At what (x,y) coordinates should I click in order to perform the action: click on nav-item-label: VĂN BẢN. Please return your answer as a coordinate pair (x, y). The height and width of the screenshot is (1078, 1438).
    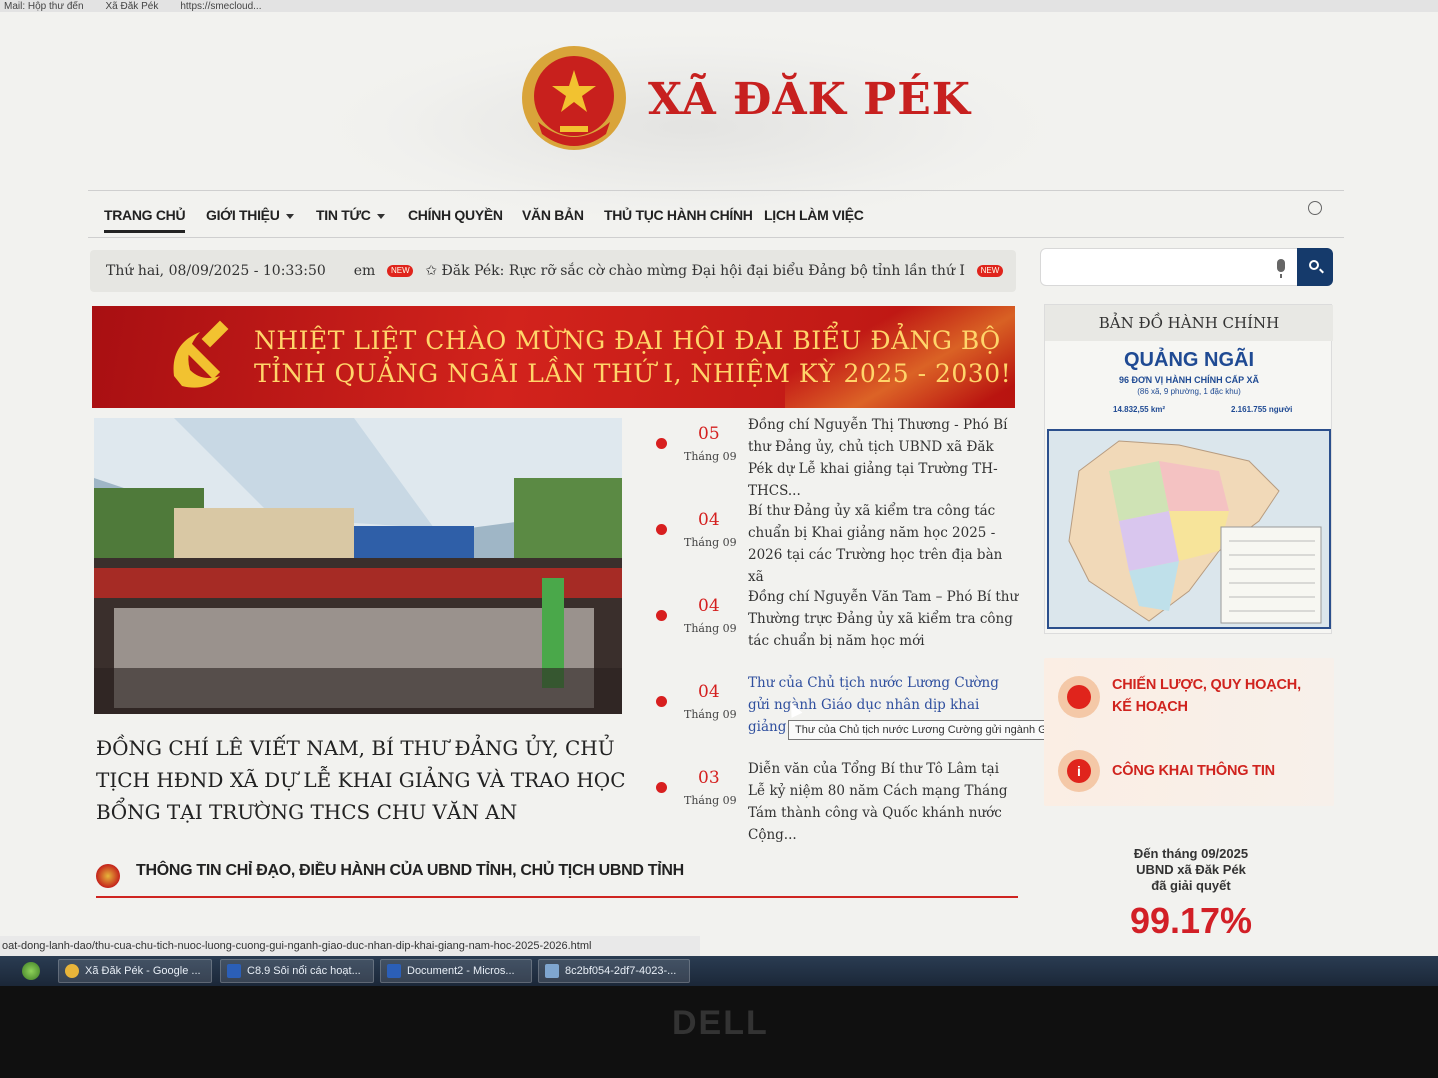
    Looking at the image, I should click on (553, 215).